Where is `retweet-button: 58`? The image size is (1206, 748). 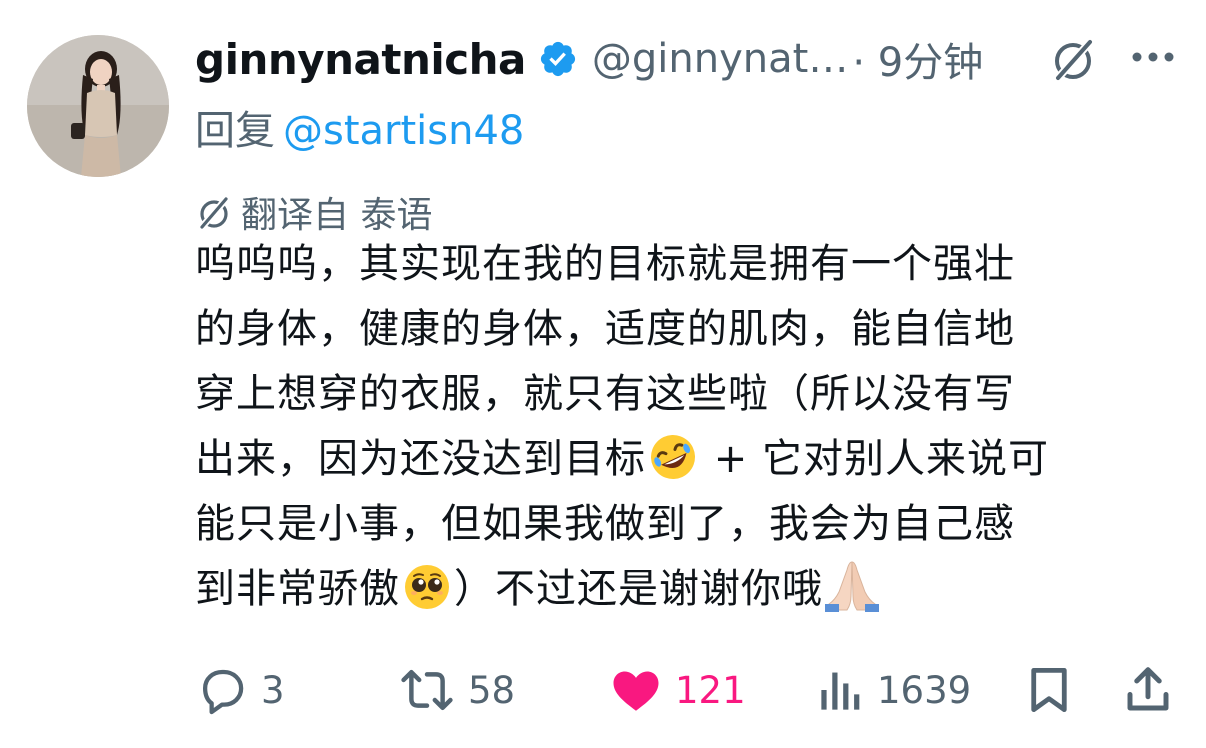 retweet-button: 58 is located at coordinates (456, 690).